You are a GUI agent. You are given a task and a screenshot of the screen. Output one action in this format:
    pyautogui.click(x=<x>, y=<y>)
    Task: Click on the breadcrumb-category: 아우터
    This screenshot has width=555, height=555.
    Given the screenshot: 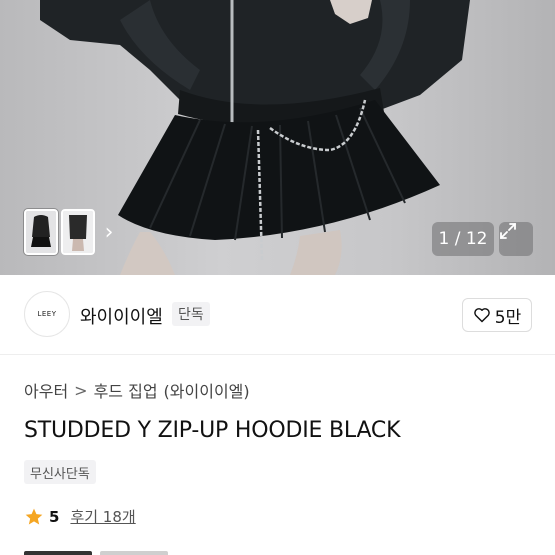 What is the action you would take?
    pyautogui.click(x=46, y=390)
    